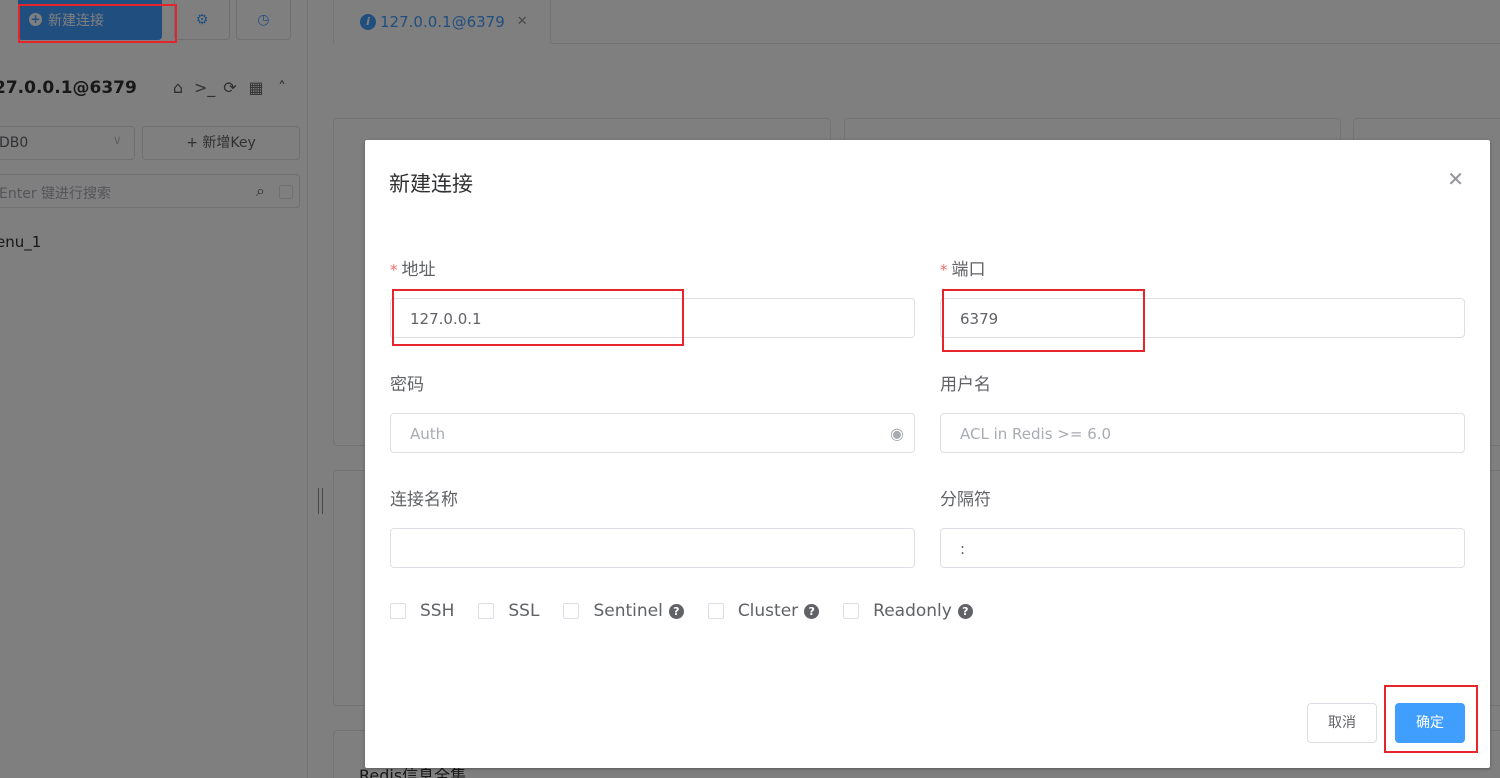  Describe the element at coordinates (1202, 433) in the screenshot. I see `username-input: ACL in Redis >= 6.0` at that location.